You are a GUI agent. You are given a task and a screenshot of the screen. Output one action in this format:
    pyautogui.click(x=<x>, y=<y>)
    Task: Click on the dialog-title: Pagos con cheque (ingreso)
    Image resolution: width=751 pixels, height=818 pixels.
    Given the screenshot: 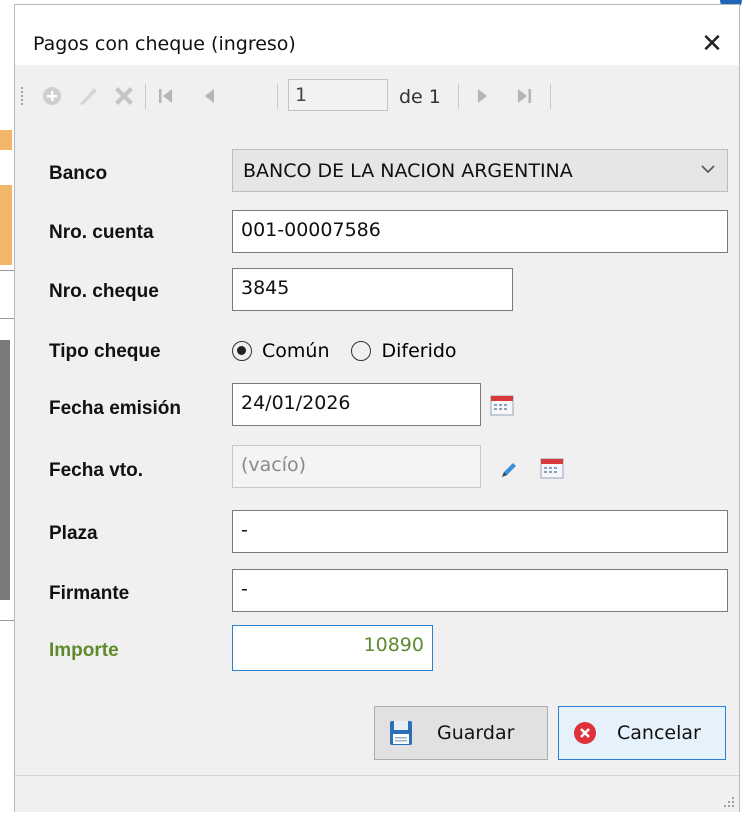 What is the action you would take?
    pyautogui.click(x=164, y=44)
    